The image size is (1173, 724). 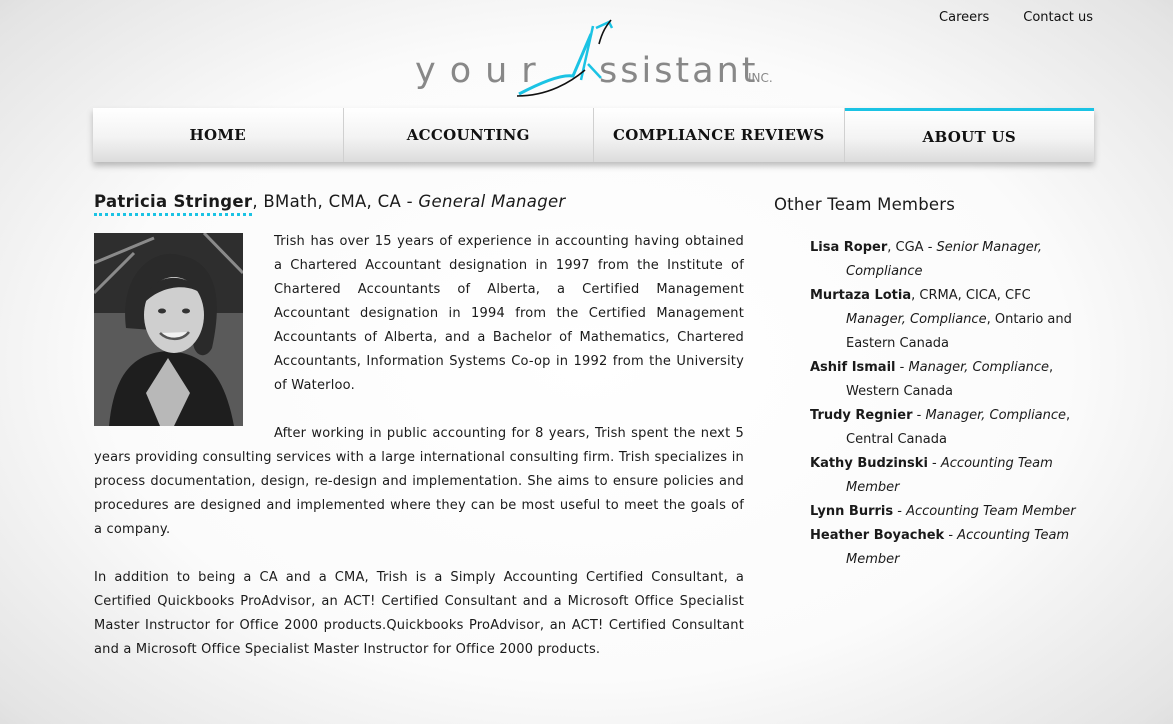 I want to click on member-name: Murtaza Lotia, so click(x=861, y=295).